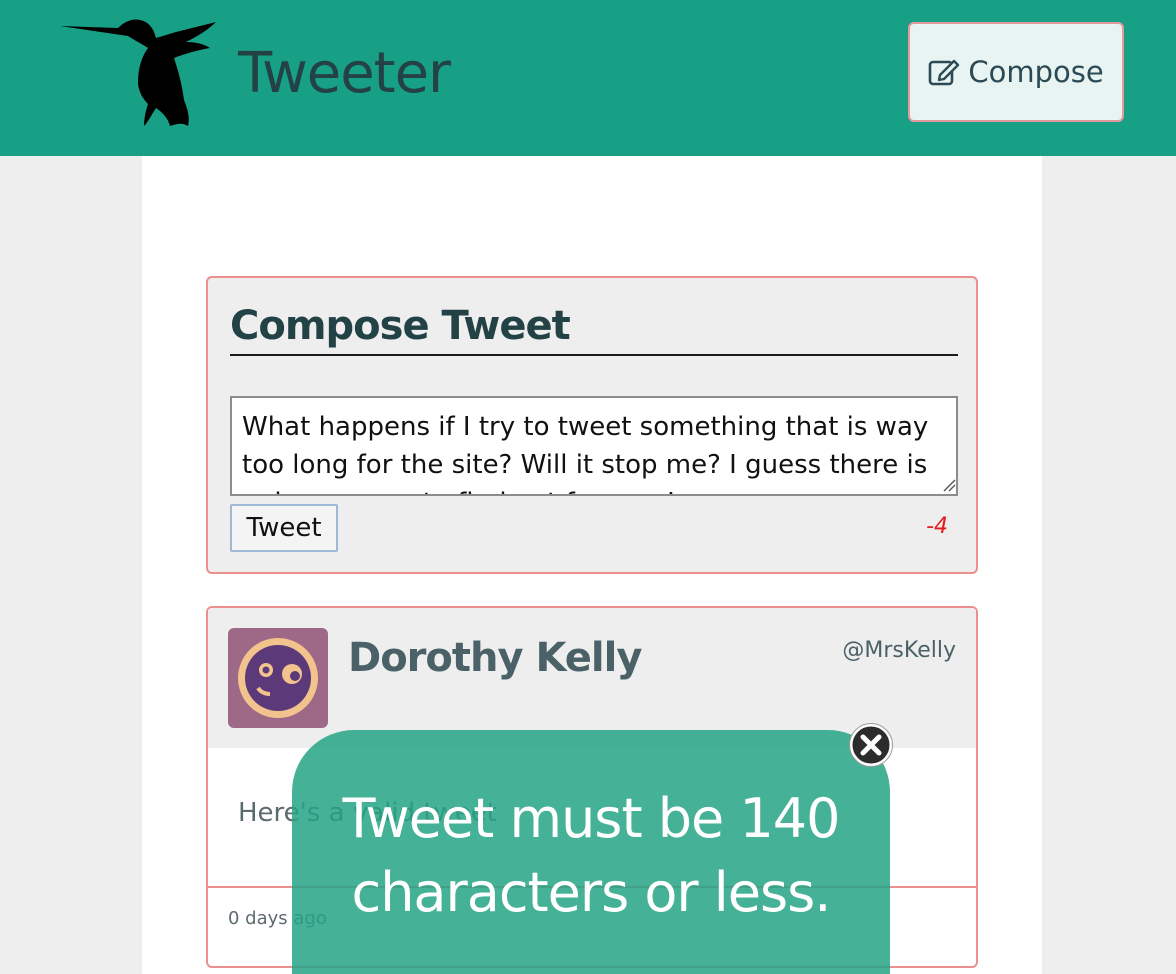 The image size is (1176, 974). Describe the element at coordinates (284, 528) in the screenshot. I see `tweet-submit-button: Tweet` at that location.